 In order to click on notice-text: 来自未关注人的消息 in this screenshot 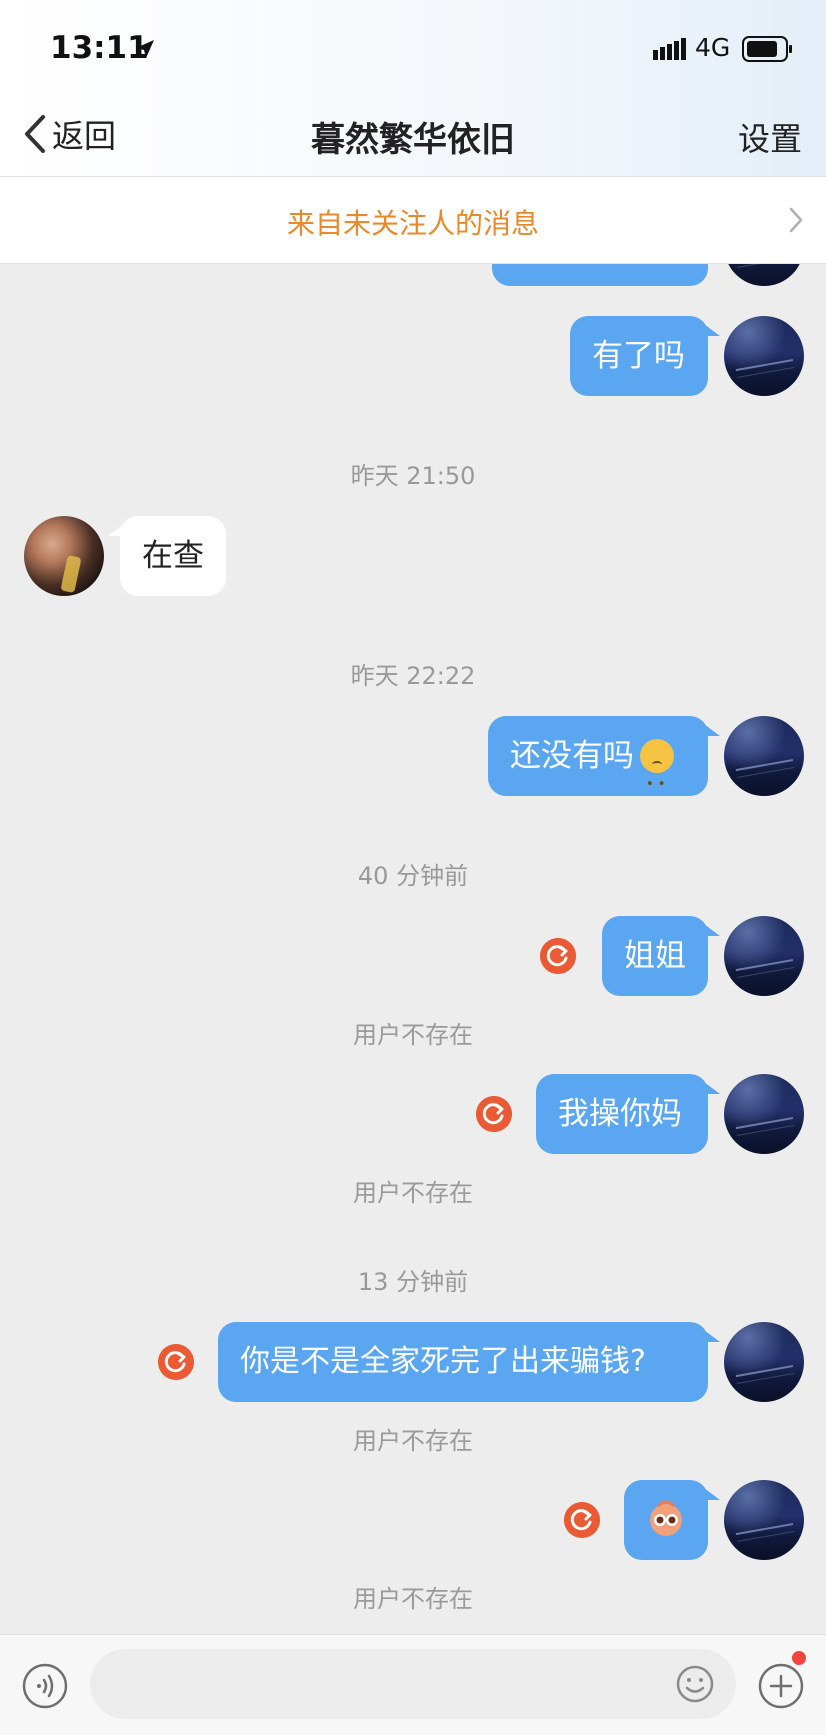, I will do `click(412, 223)`.